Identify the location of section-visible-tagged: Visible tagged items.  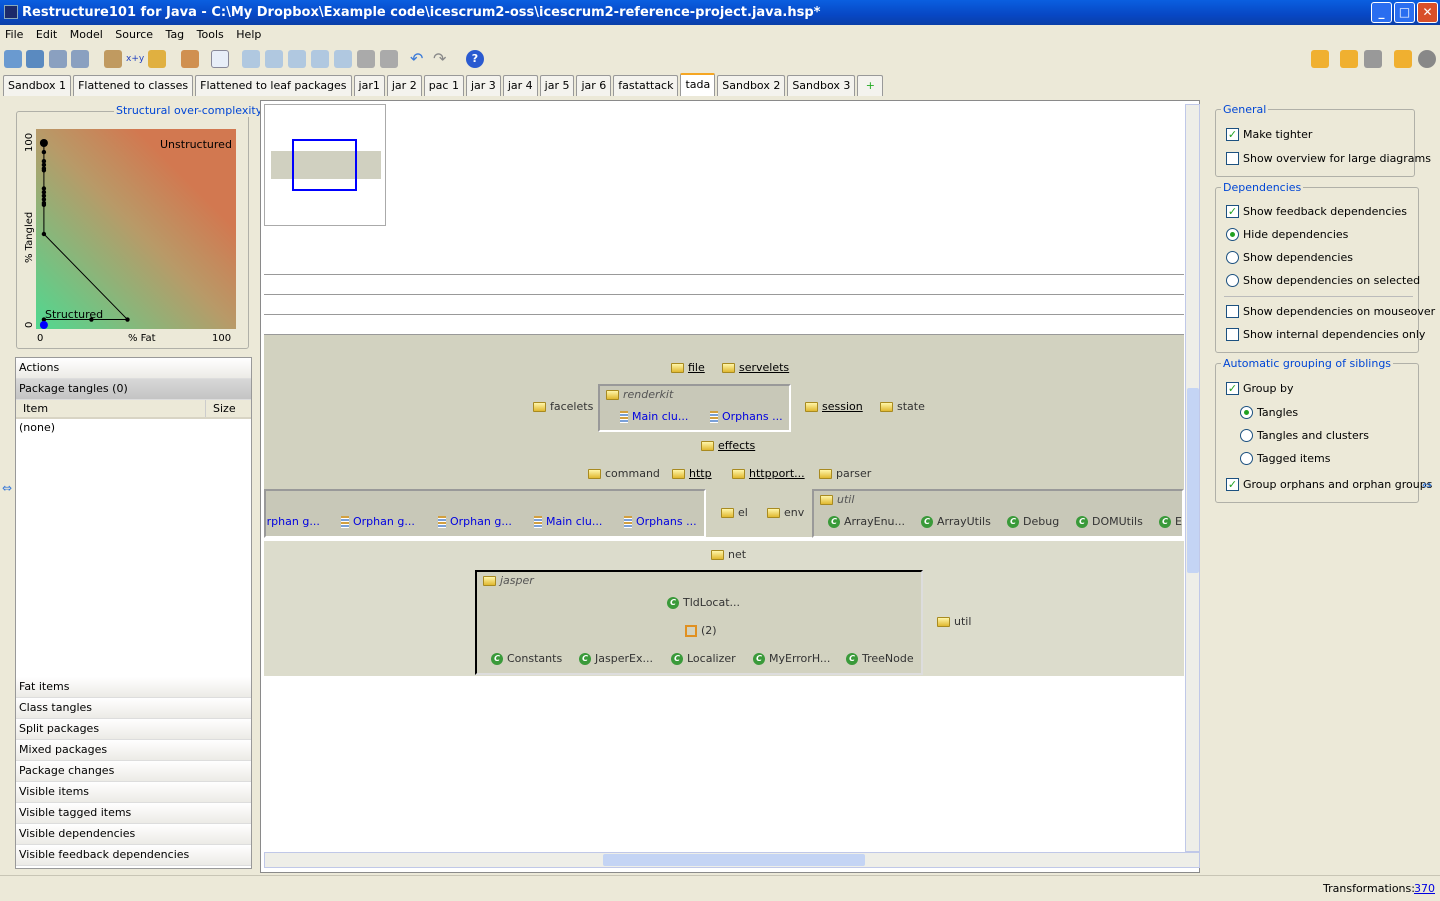
(133, 813).